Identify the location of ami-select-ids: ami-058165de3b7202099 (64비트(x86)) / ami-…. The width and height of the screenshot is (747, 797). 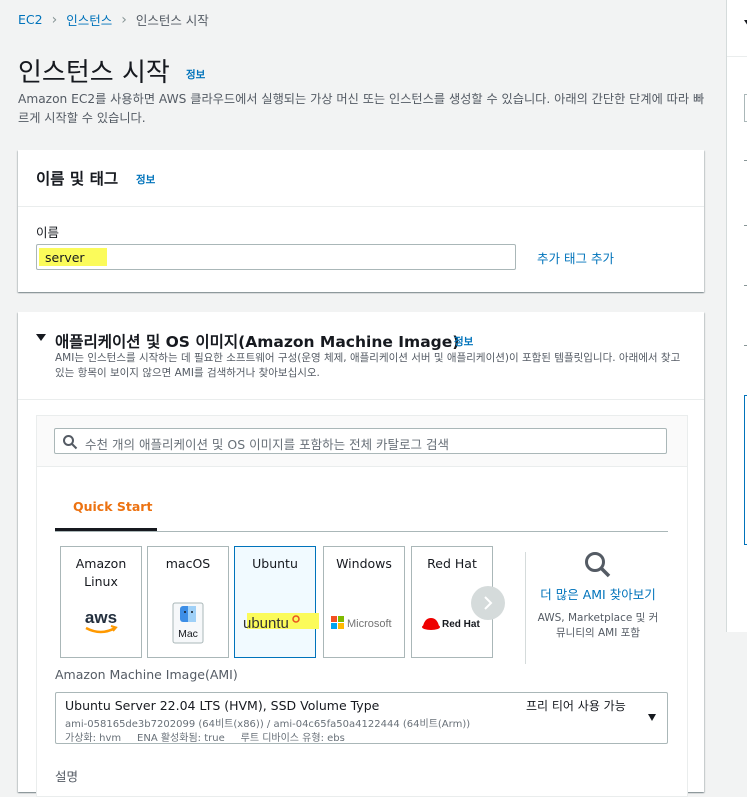
(268, 724).